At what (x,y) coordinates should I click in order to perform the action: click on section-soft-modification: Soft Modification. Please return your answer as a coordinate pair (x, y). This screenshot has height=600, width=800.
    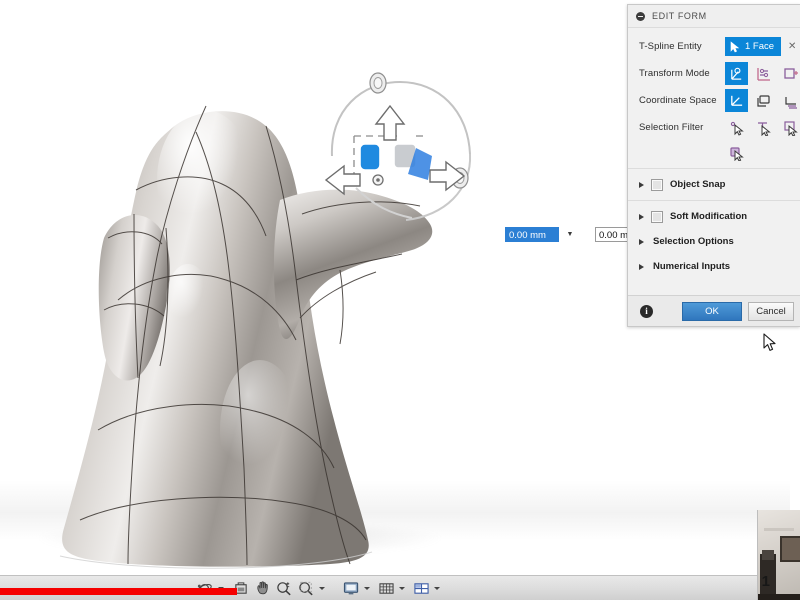
    Looking at the image, I should click on (714, 216).